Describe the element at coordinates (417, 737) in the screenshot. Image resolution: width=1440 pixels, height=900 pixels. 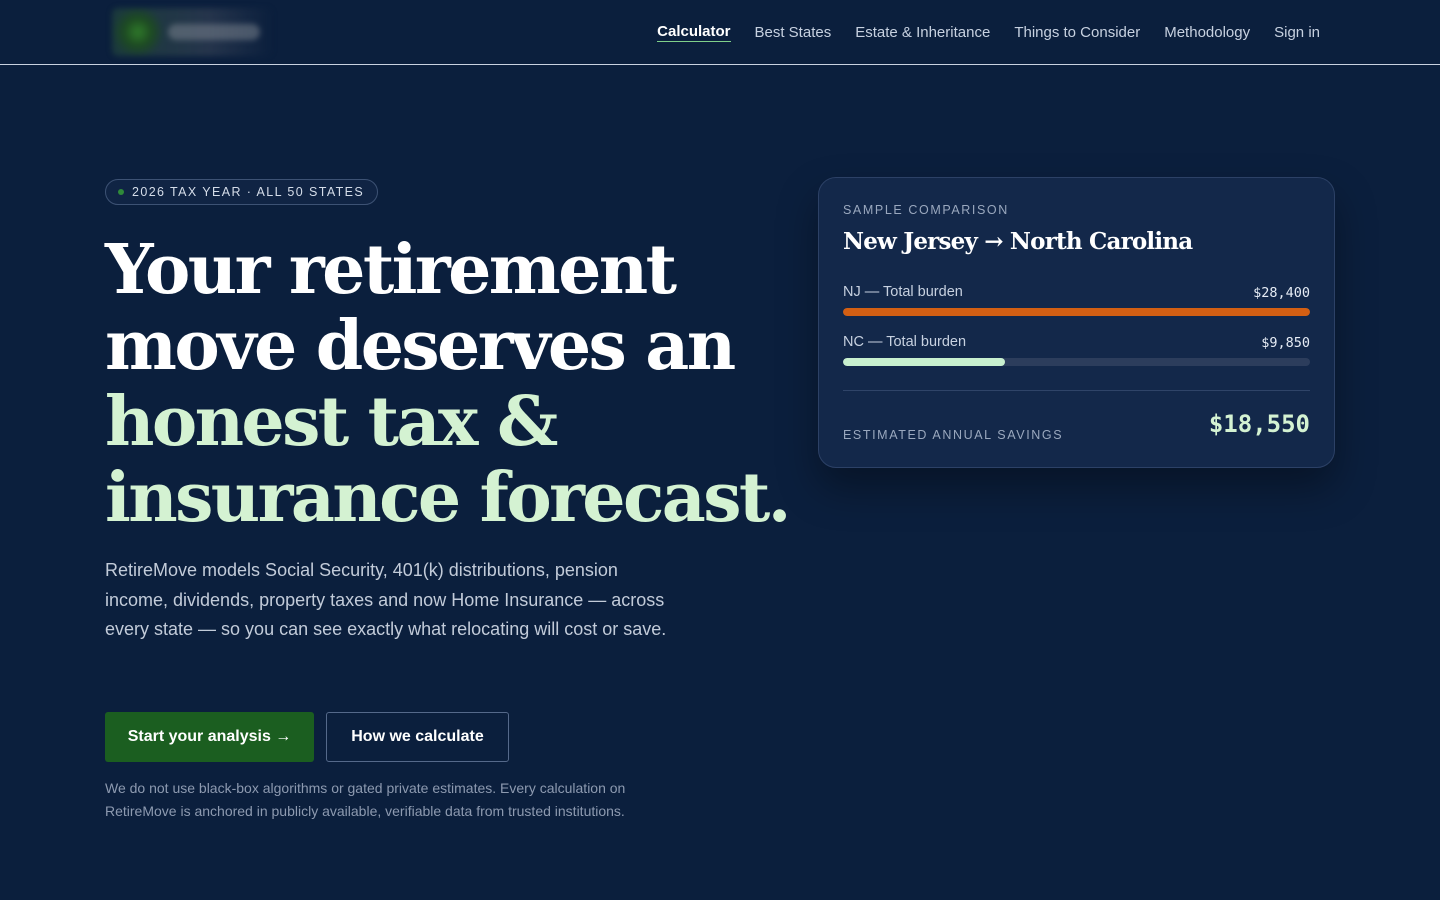
I see `how-we-calculate-button: How we calculate` at that location.